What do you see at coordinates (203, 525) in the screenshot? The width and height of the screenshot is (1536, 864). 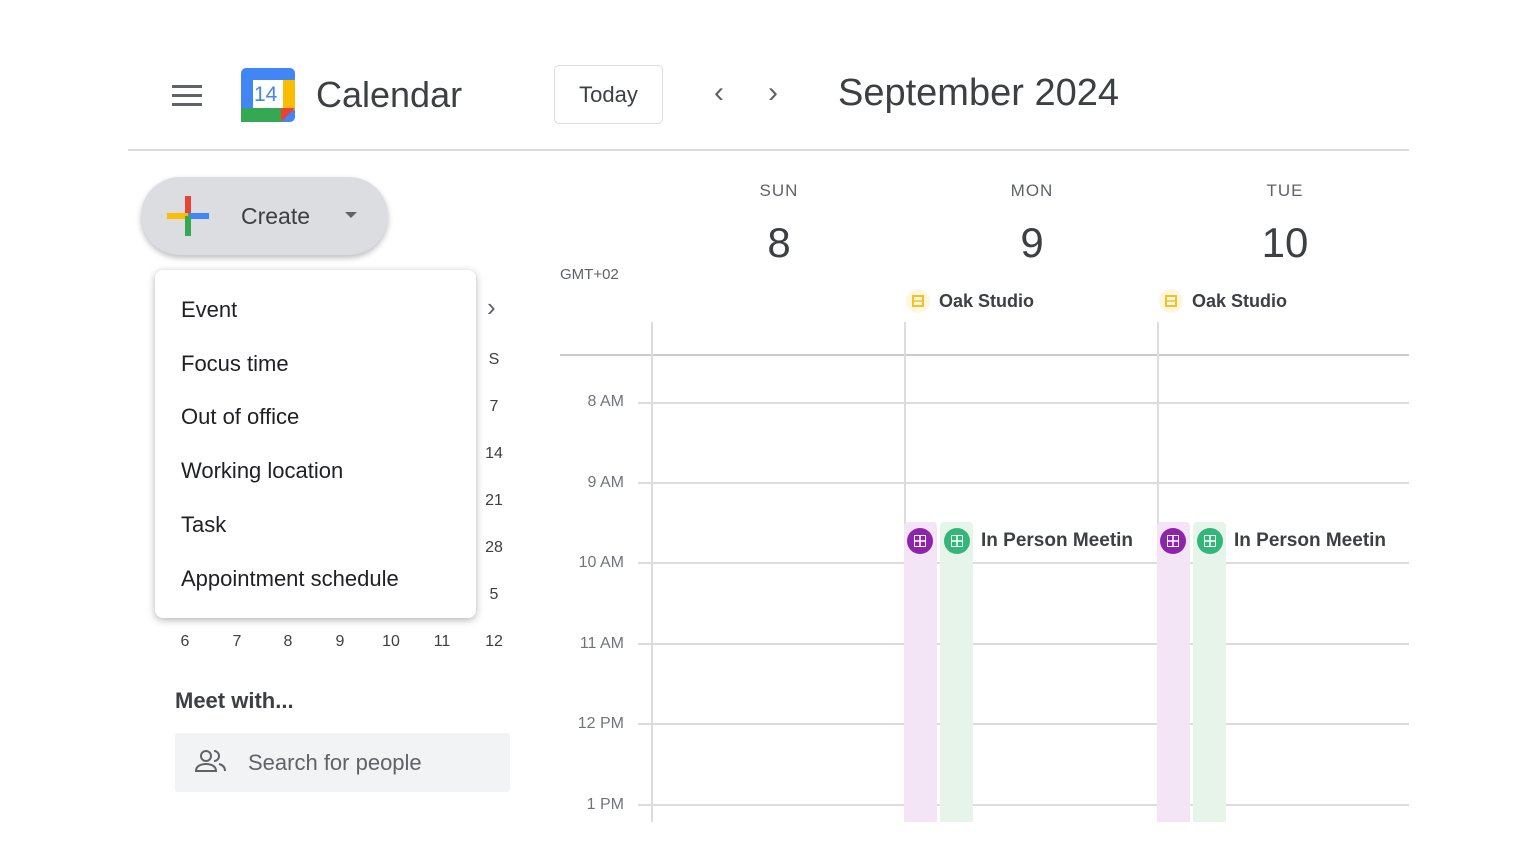 I see `menu-item-task: Task` at bounding box center [203, 525].